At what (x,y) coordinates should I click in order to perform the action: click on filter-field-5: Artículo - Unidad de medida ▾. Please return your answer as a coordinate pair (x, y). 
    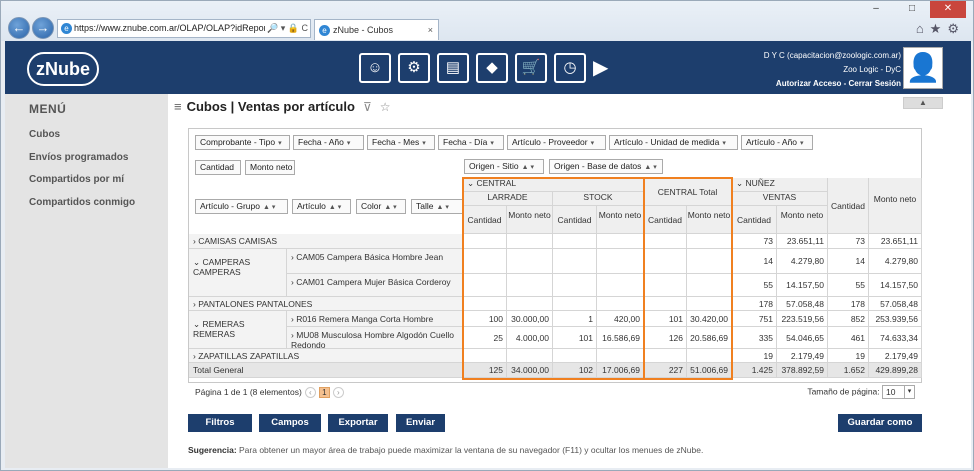
    Looking at the image, I should click on (673, 142).